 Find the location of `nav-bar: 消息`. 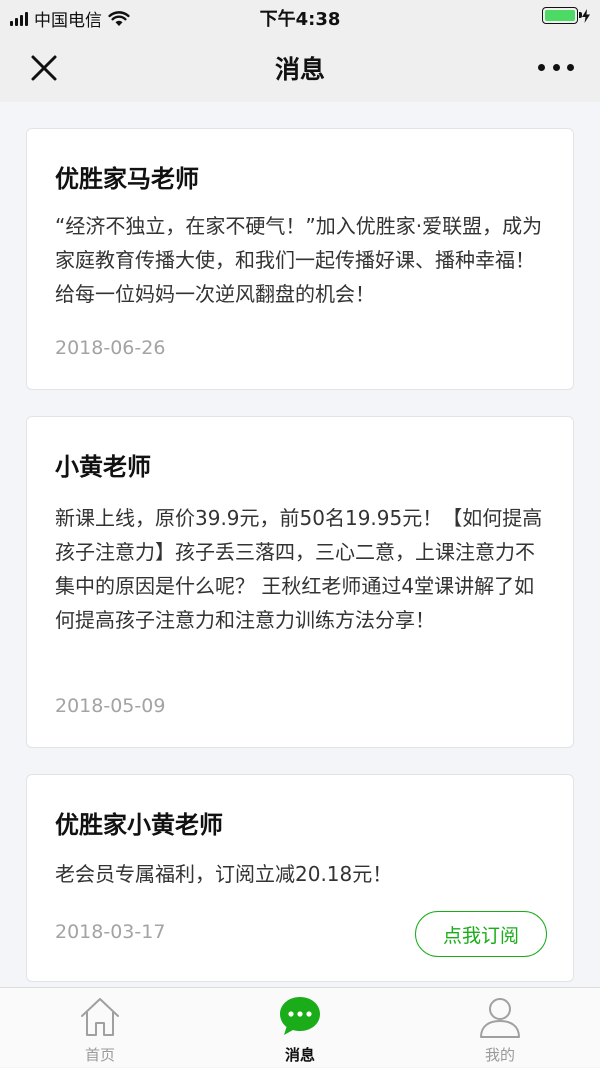

nav-bar: 消息 is located at coordinates (300, 68).